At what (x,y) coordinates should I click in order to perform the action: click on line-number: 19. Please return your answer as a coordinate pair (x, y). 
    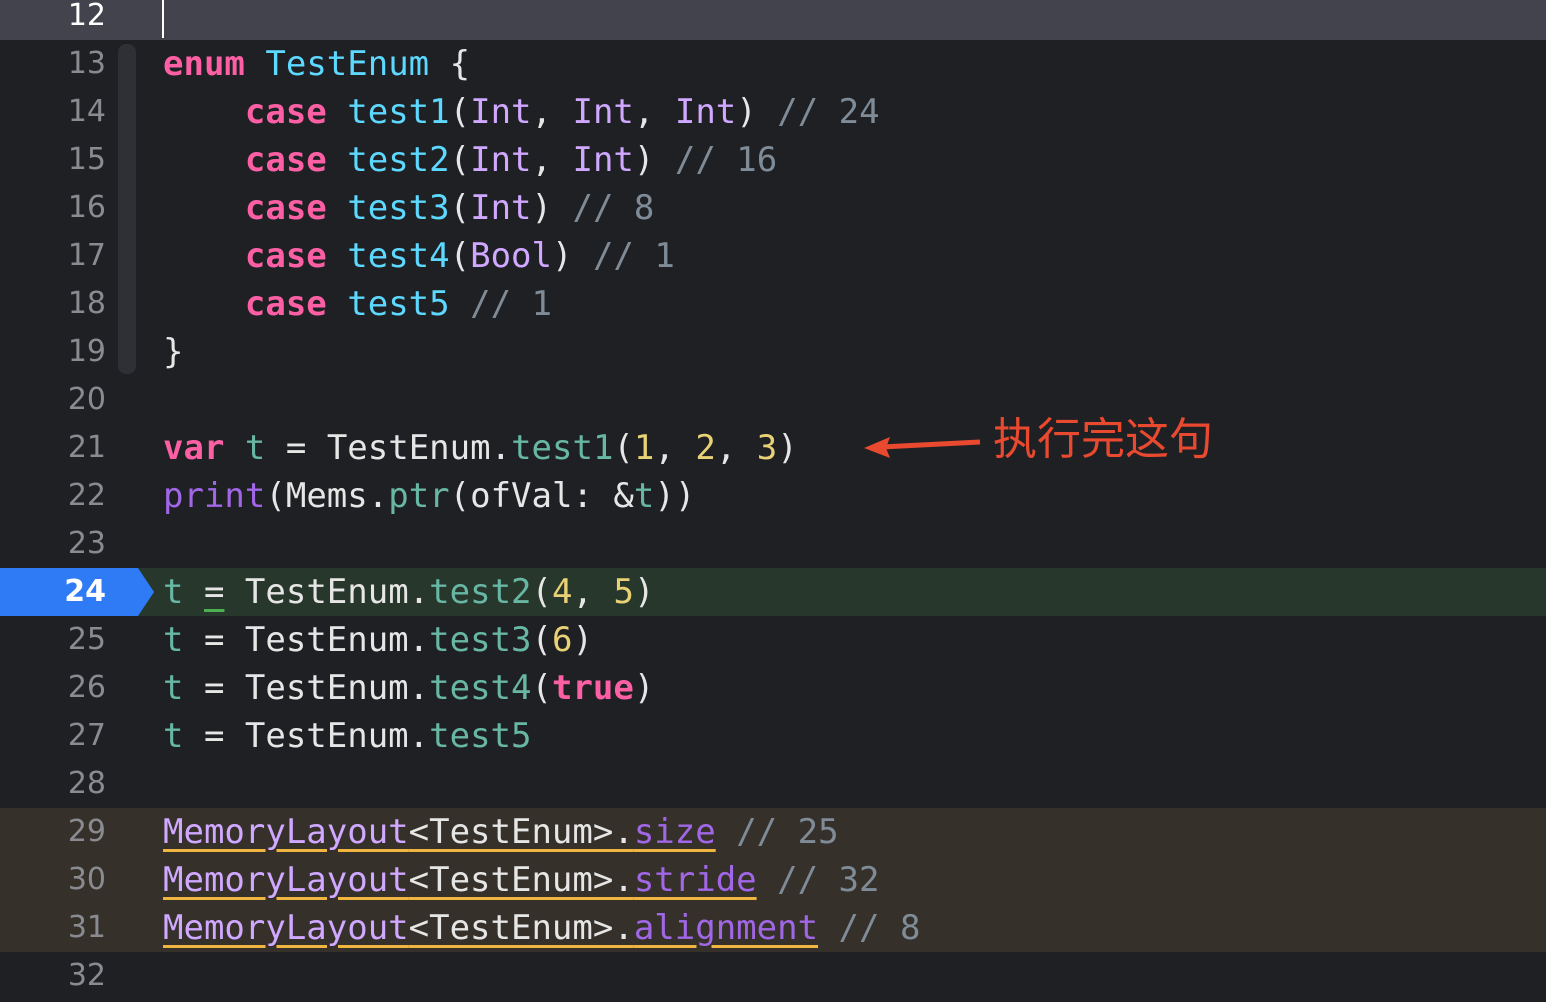
    Looking at the image, I should click on (53, 352).